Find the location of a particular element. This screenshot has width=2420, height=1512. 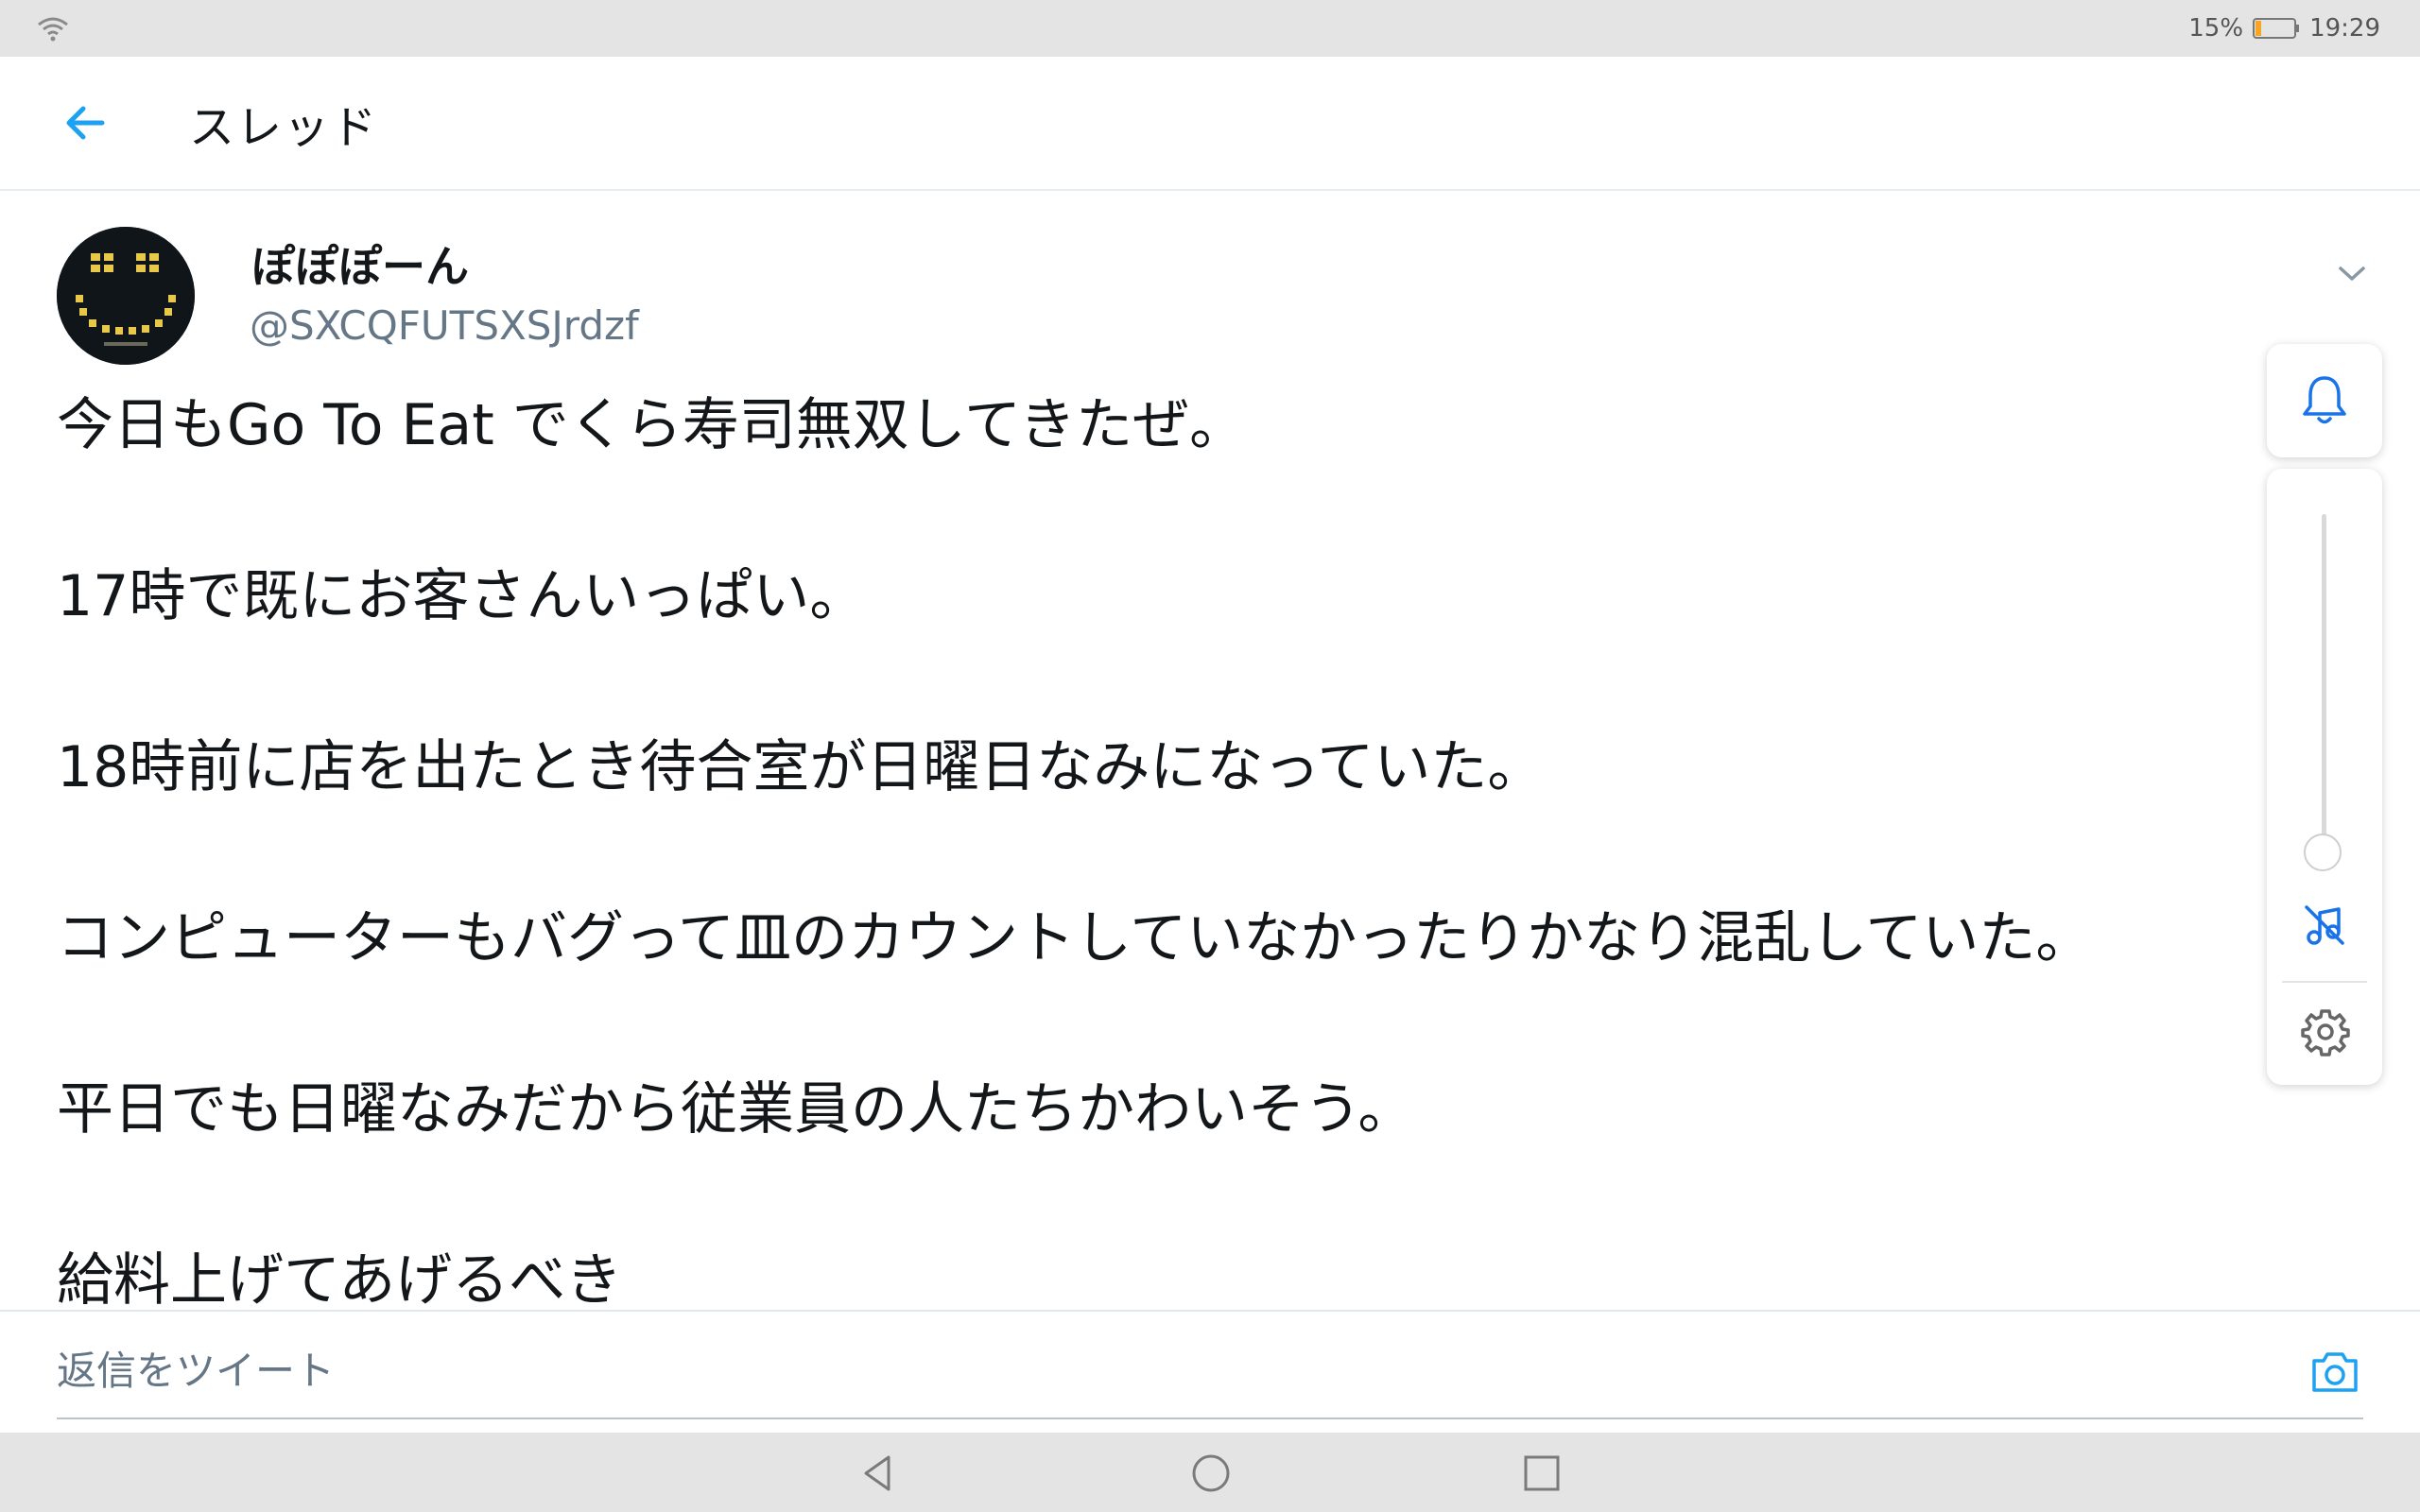

author-handle: @SXCQFUTSXSJrdzf is located at coordinates (444, 325).